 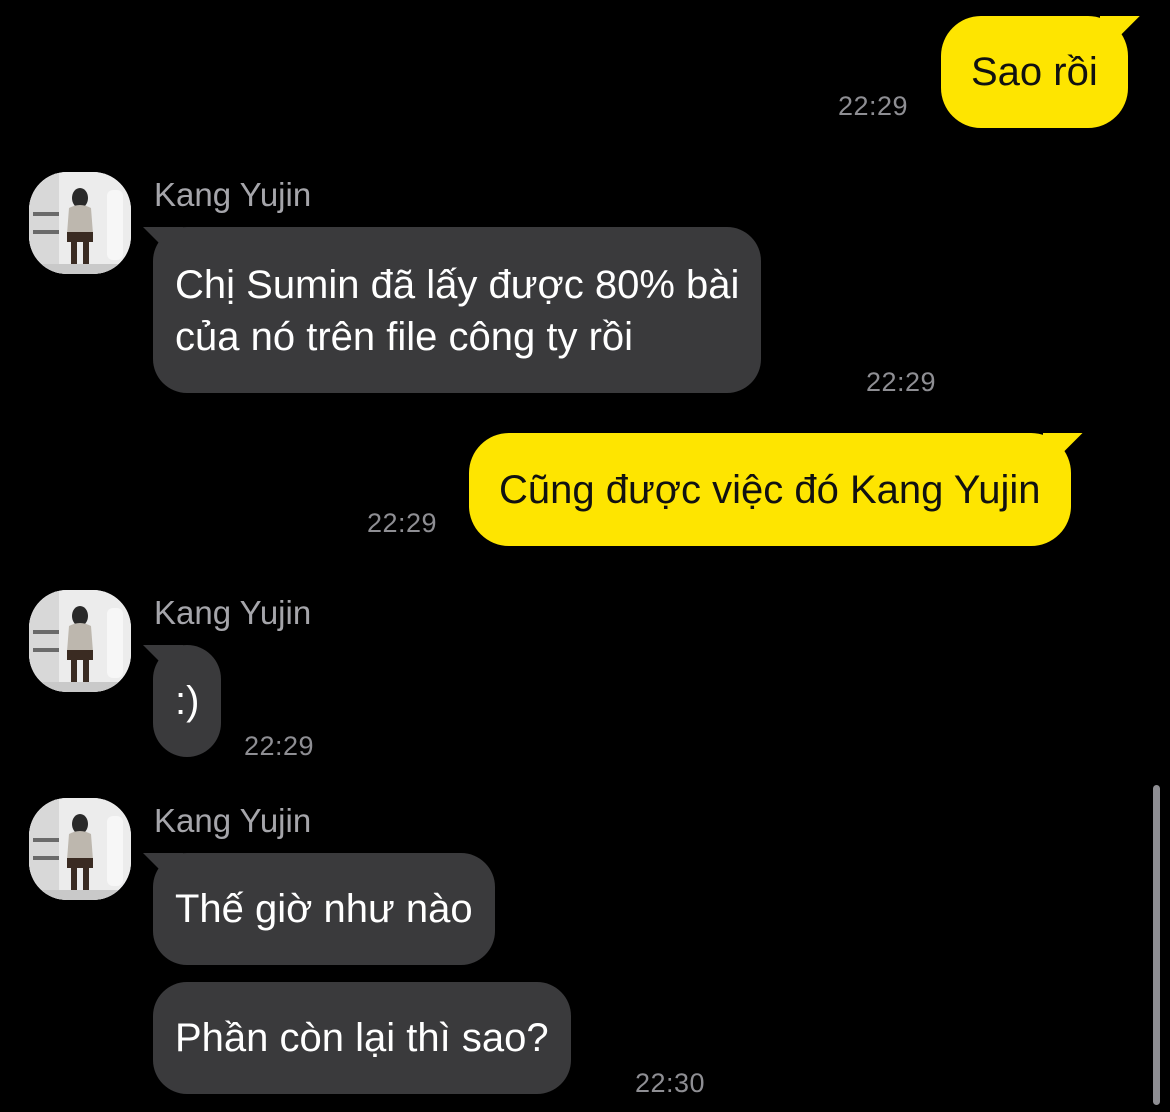 What do you see at coordinates (770, 490) in the screenshot?
I see `message-text: Cũng được việc đó Kang Yujin` at bounding box center [770, 490].